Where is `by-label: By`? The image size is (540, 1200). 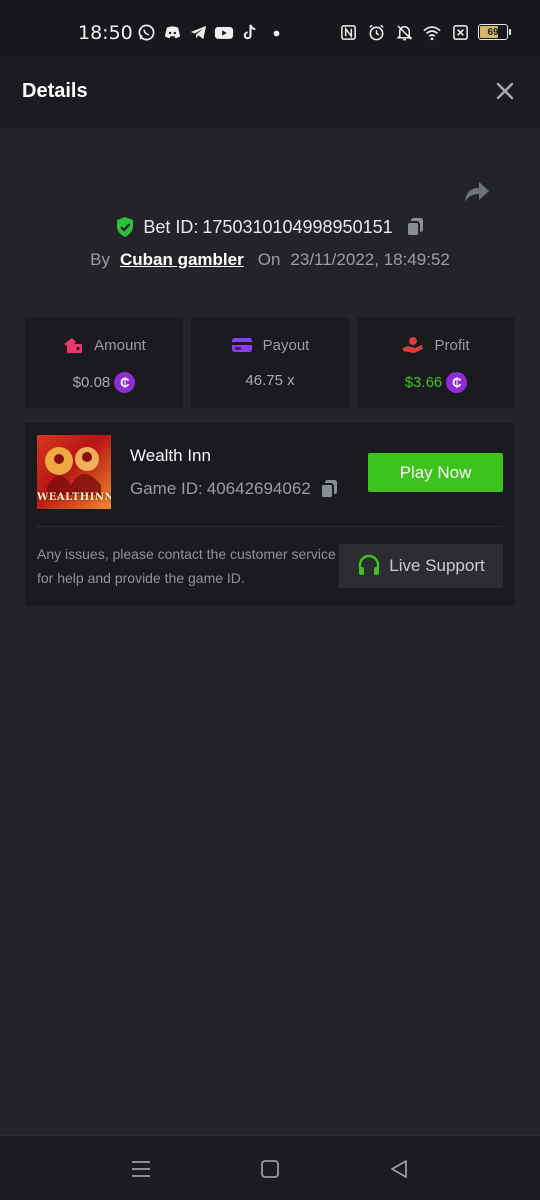
by-label: By is located at coordinates (100, 259).